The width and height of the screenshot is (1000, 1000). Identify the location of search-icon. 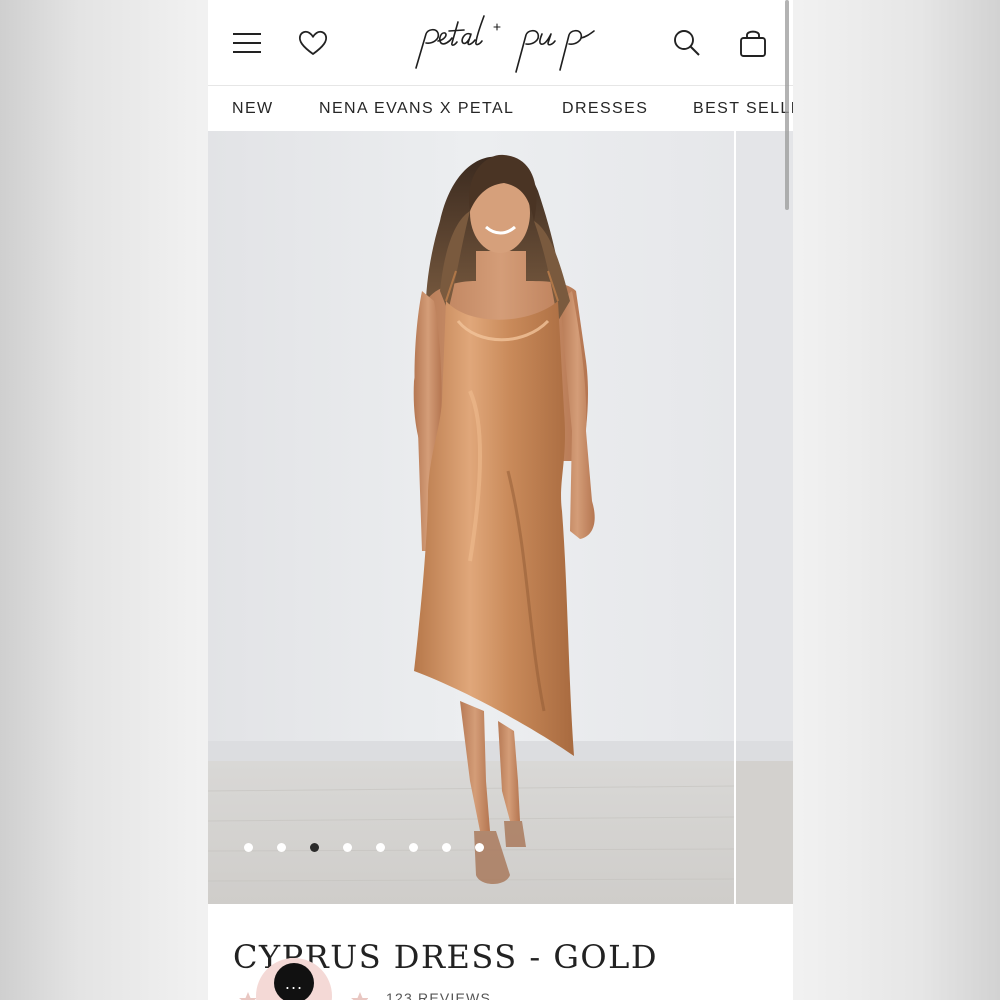
(687, 43).